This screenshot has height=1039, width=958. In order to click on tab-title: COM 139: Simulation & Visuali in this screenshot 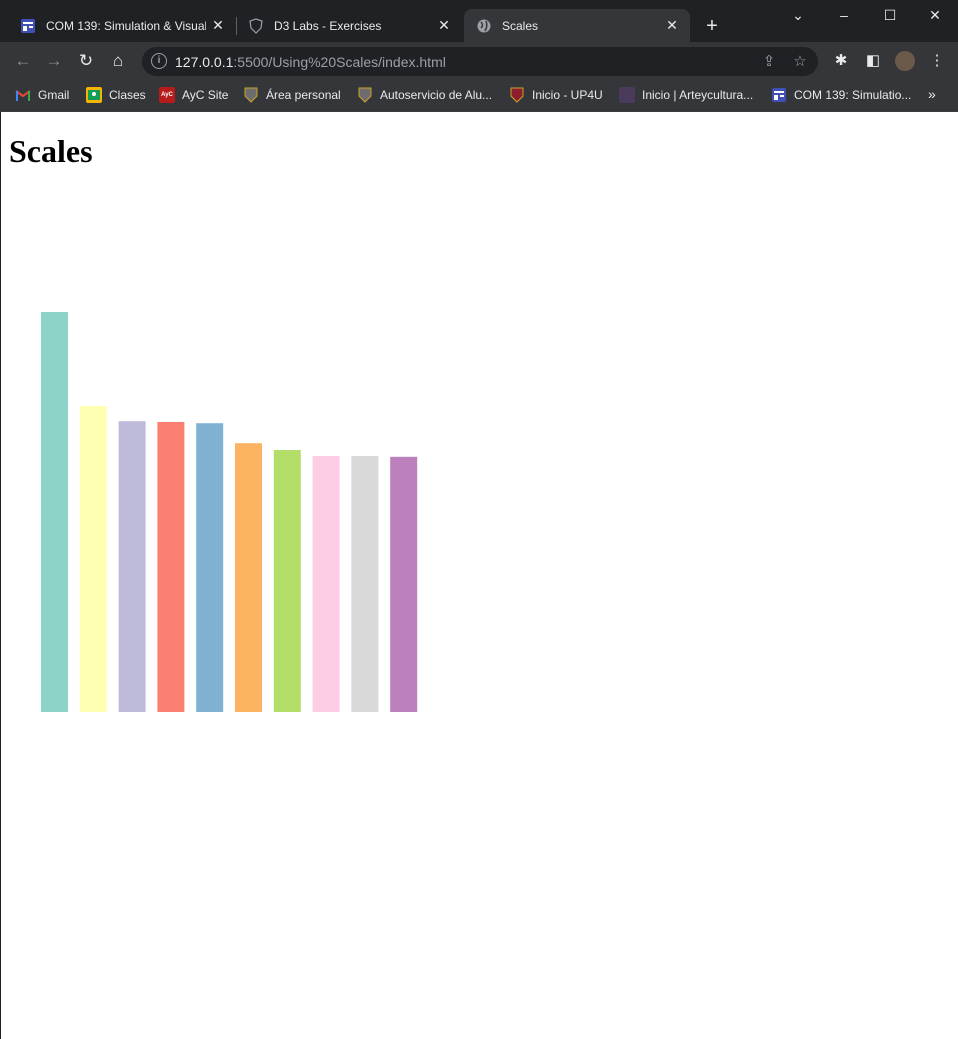, I will do `click(126, 25)`.